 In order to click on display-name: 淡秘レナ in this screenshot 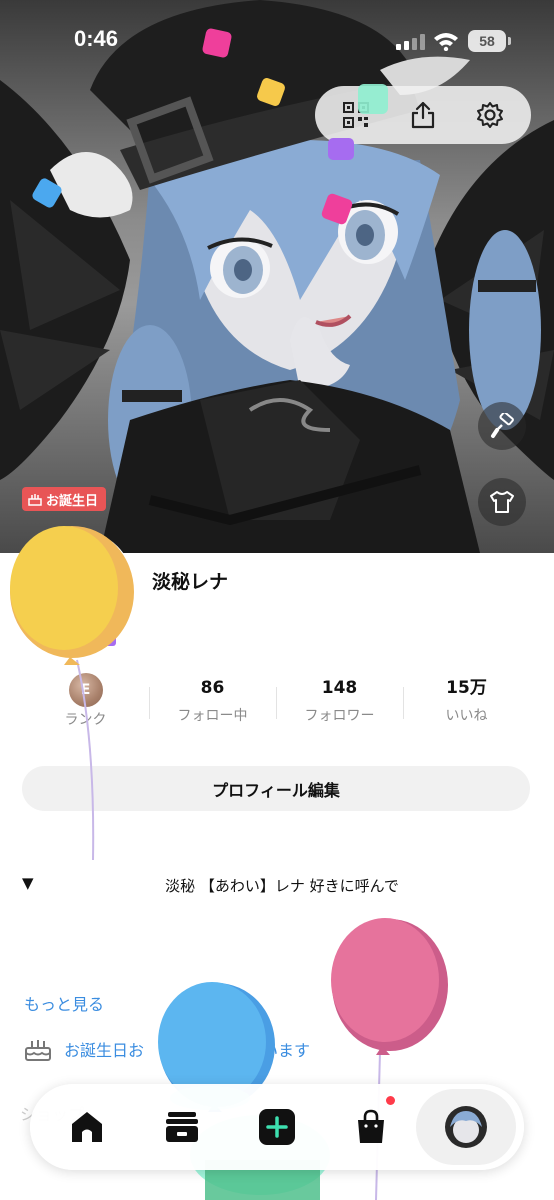, I will do `click(190, 582)`.